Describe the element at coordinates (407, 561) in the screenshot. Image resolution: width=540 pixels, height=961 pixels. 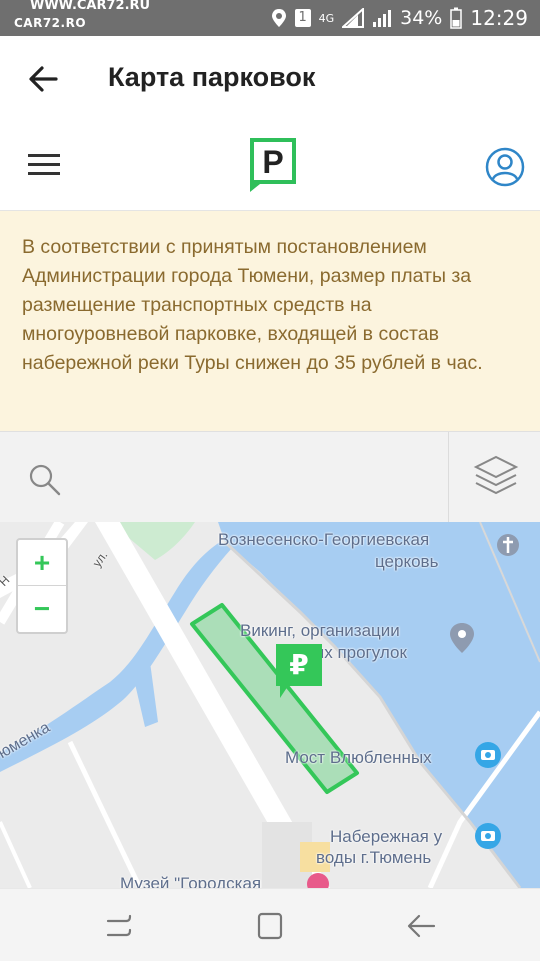
I see `map-label-church-2: церковь` at that location.